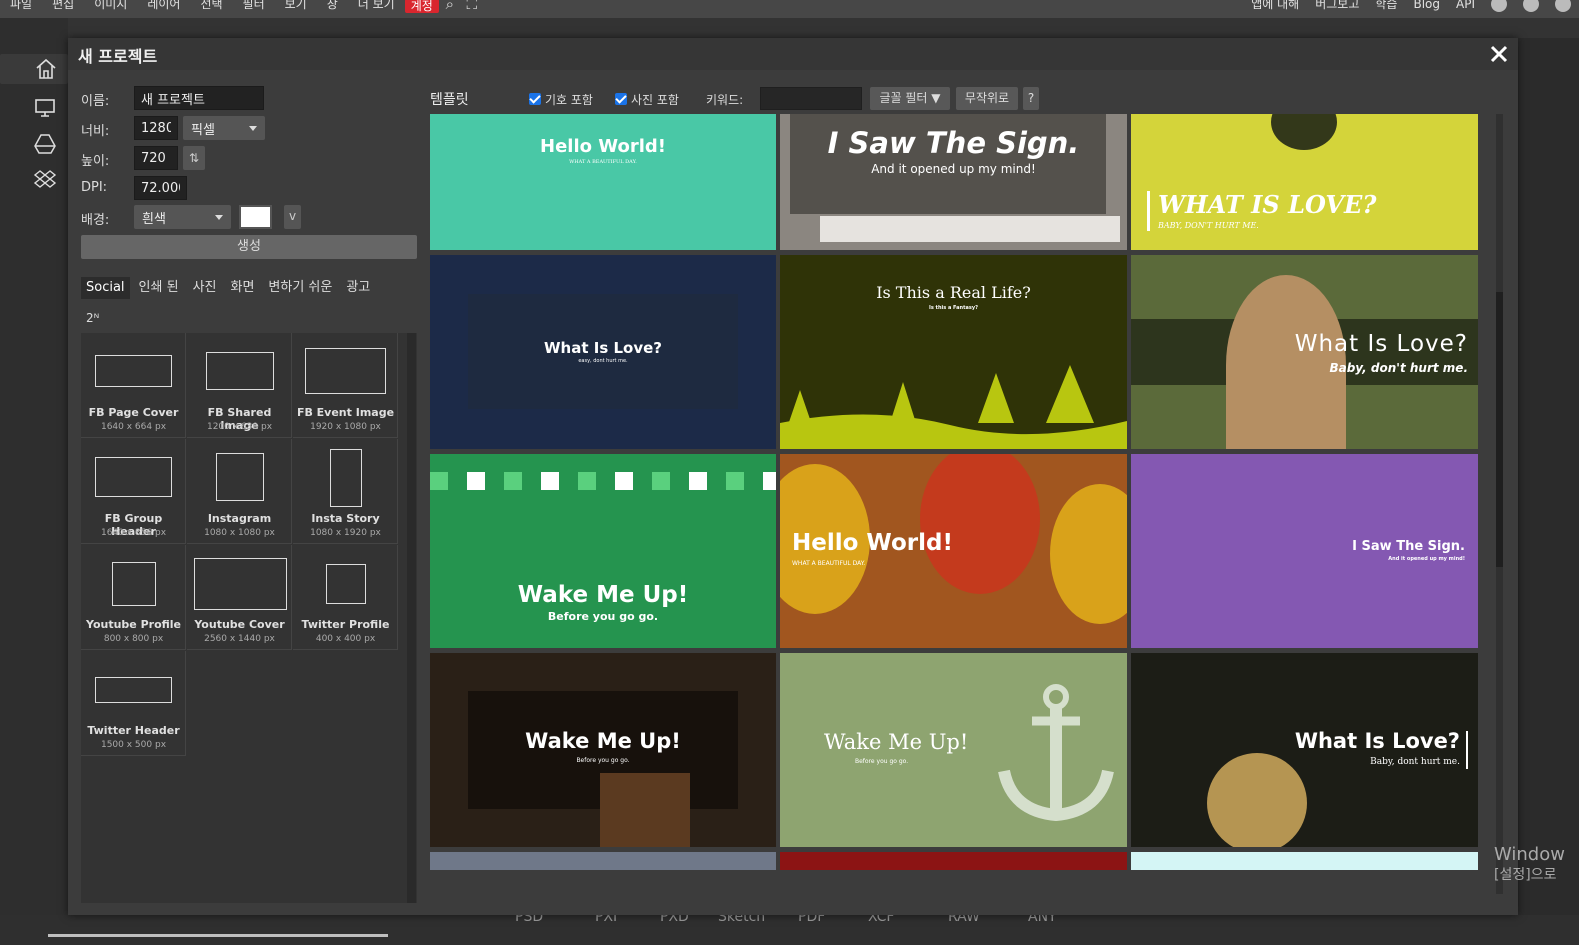  I want to click on background-more-button: v, so click(292, 217).